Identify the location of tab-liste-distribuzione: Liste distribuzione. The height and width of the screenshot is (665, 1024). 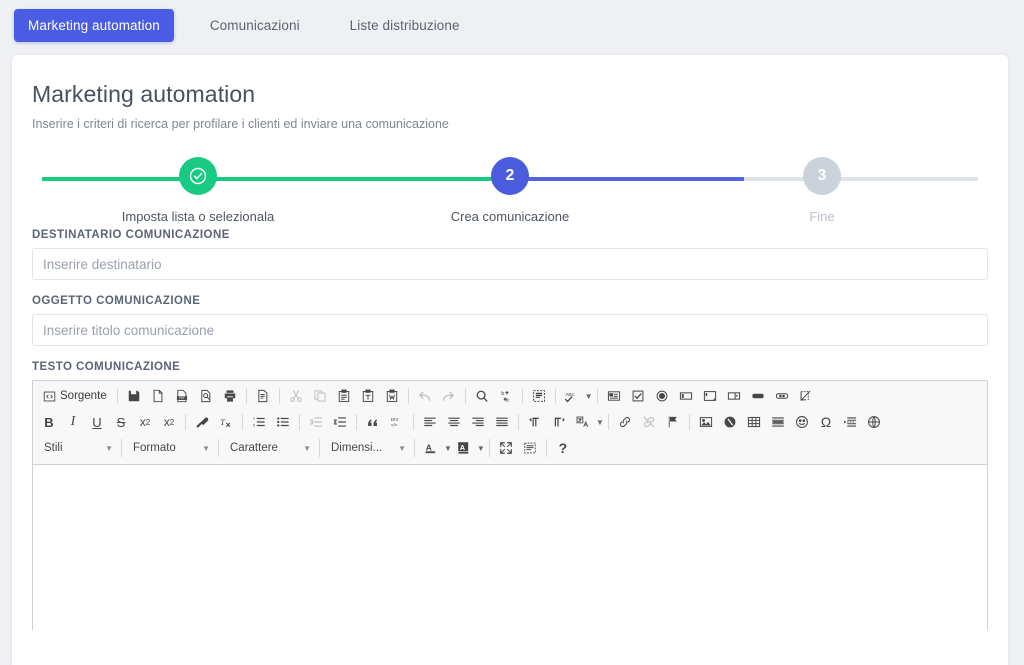
(405, 25).